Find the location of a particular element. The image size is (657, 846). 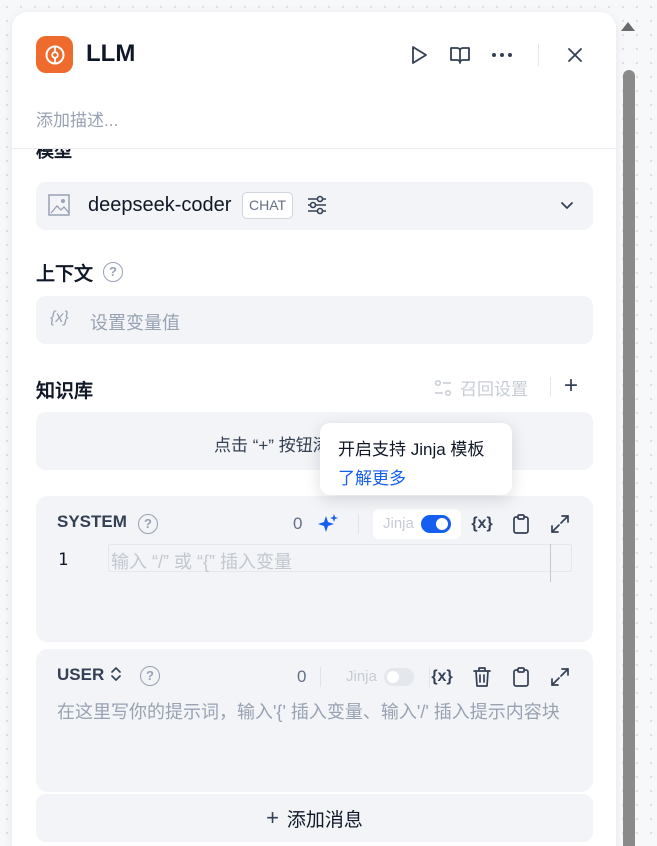

variable-icon: {x} is located at coordinates (59, 317).